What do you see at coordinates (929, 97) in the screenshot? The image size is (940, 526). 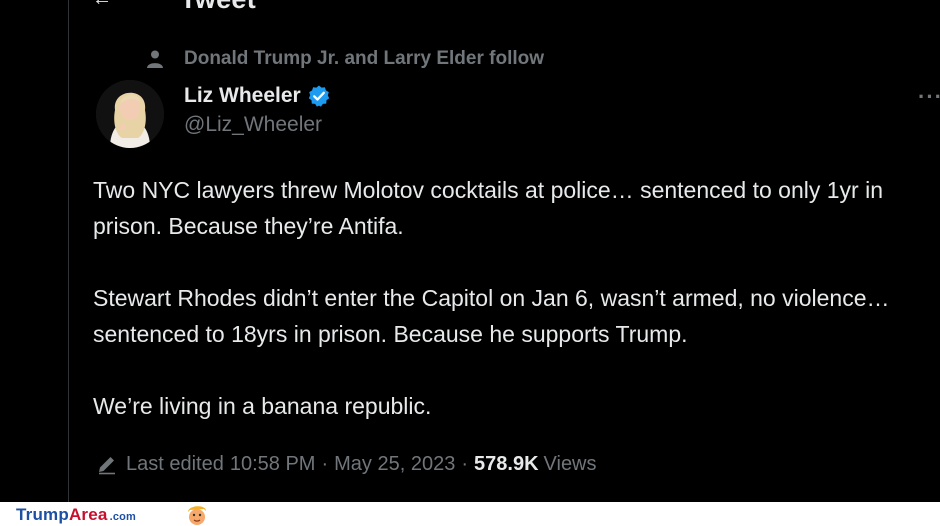 I see `more-options-icon: ···` at bounding box center [929, 97].